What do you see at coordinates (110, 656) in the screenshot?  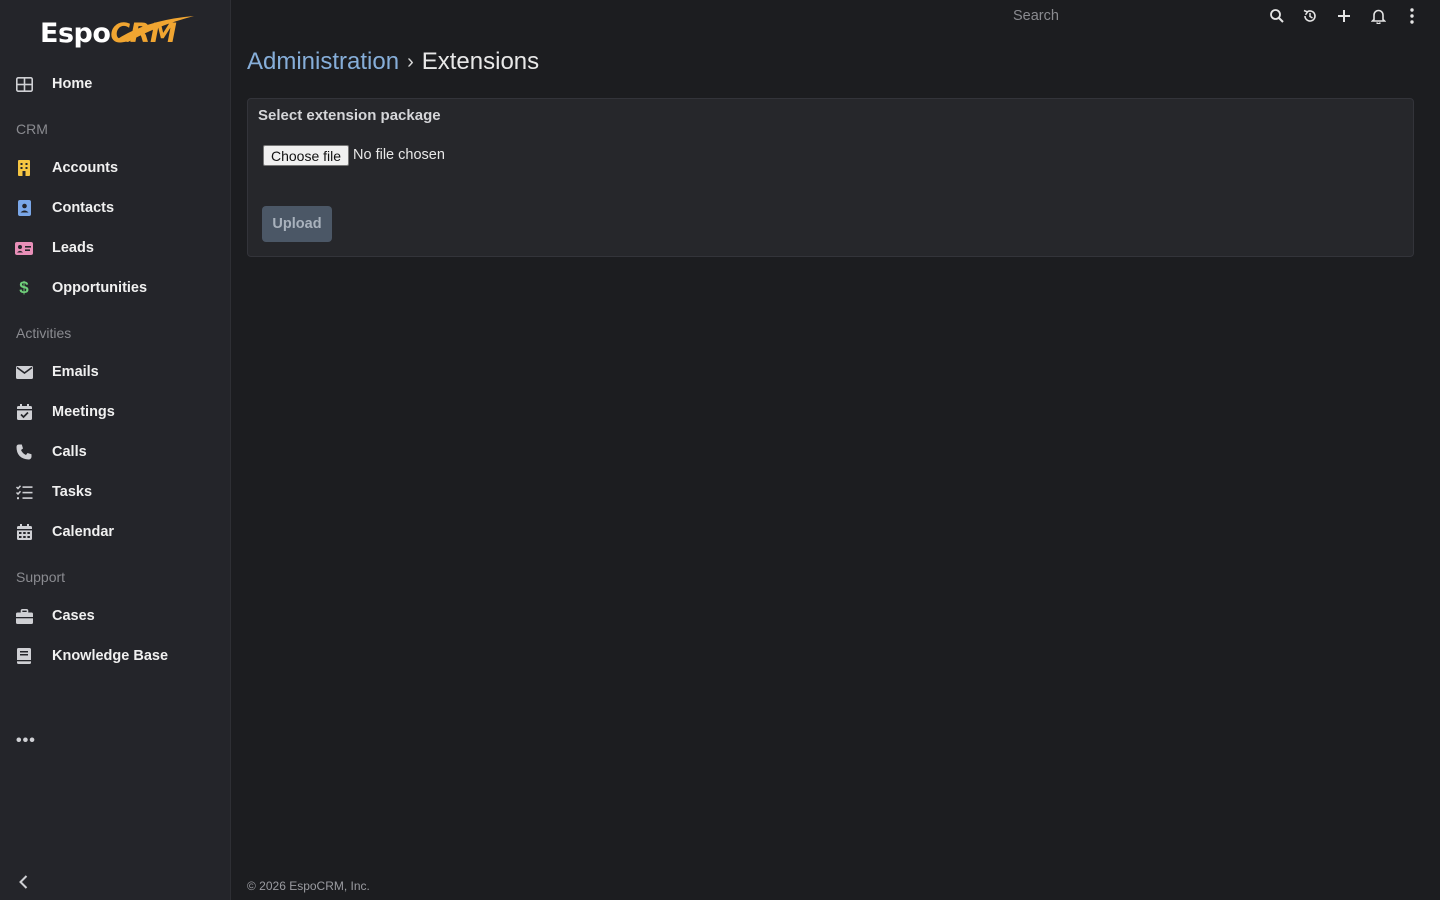 I see `sidebar-item-label: Knowledge Base` at bounding box center [110, 656].